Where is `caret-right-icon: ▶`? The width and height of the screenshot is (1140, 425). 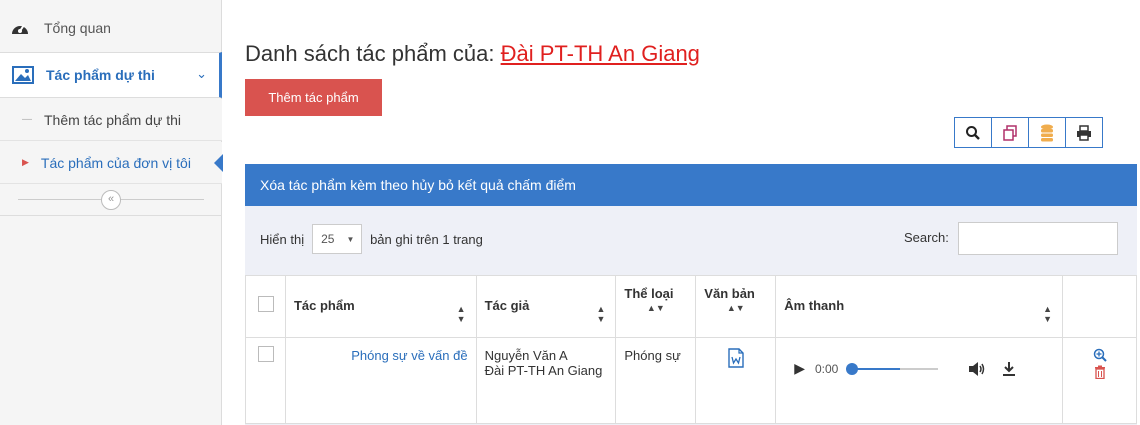
caret-right-icon: ▶ is located at coordinates (25, 162).